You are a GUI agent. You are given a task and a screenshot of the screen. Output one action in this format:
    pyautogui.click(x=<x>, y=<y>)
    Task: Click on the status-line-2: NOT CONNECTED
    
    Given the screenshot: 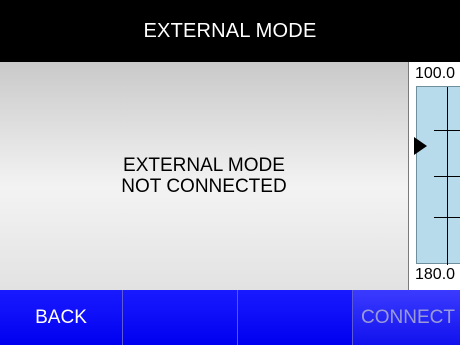 What is the action you would take?
    pyautogui.click(x=204, y=186)
    